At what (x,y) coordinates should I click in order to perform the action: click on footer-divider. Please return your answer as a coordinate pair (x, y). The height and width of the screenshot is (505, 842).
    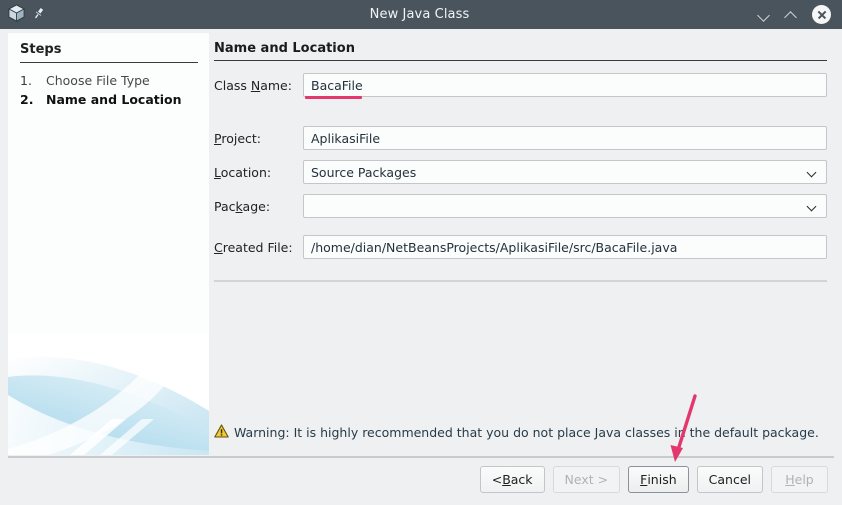
    Looking at the image, I should click on (421, 457).